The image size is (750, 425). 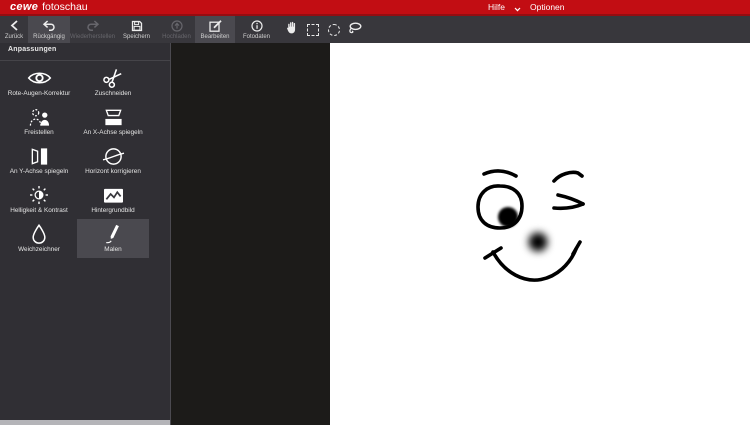 I want to click on dashed-circle-icon, so click(x=333, y=29).